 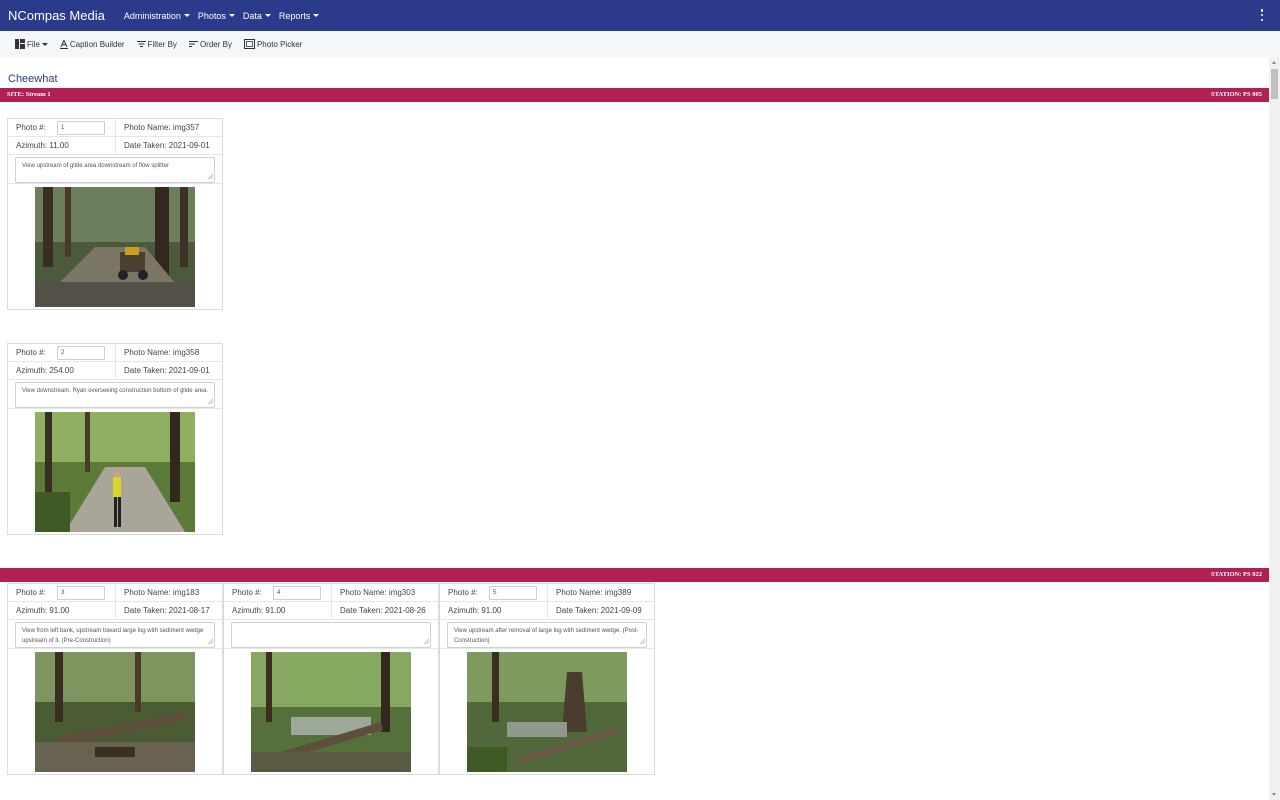 I want to click on photo-picker-icon, so click(x=249, y=44).